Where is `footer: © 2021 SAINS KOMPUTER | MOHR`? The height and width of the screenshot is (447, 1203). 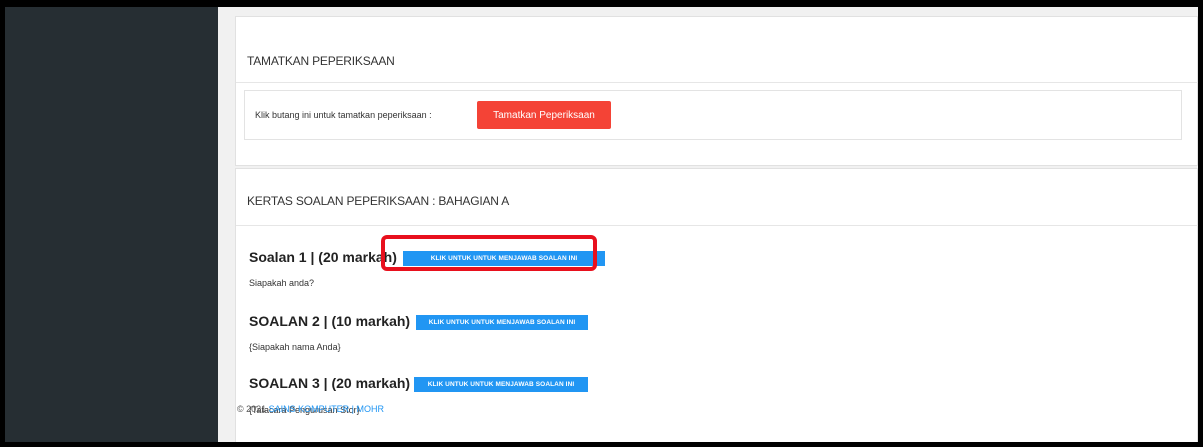
footer: © 2021 SAINS KOMPUTER | MOHR is located at coordinates (310, 409).